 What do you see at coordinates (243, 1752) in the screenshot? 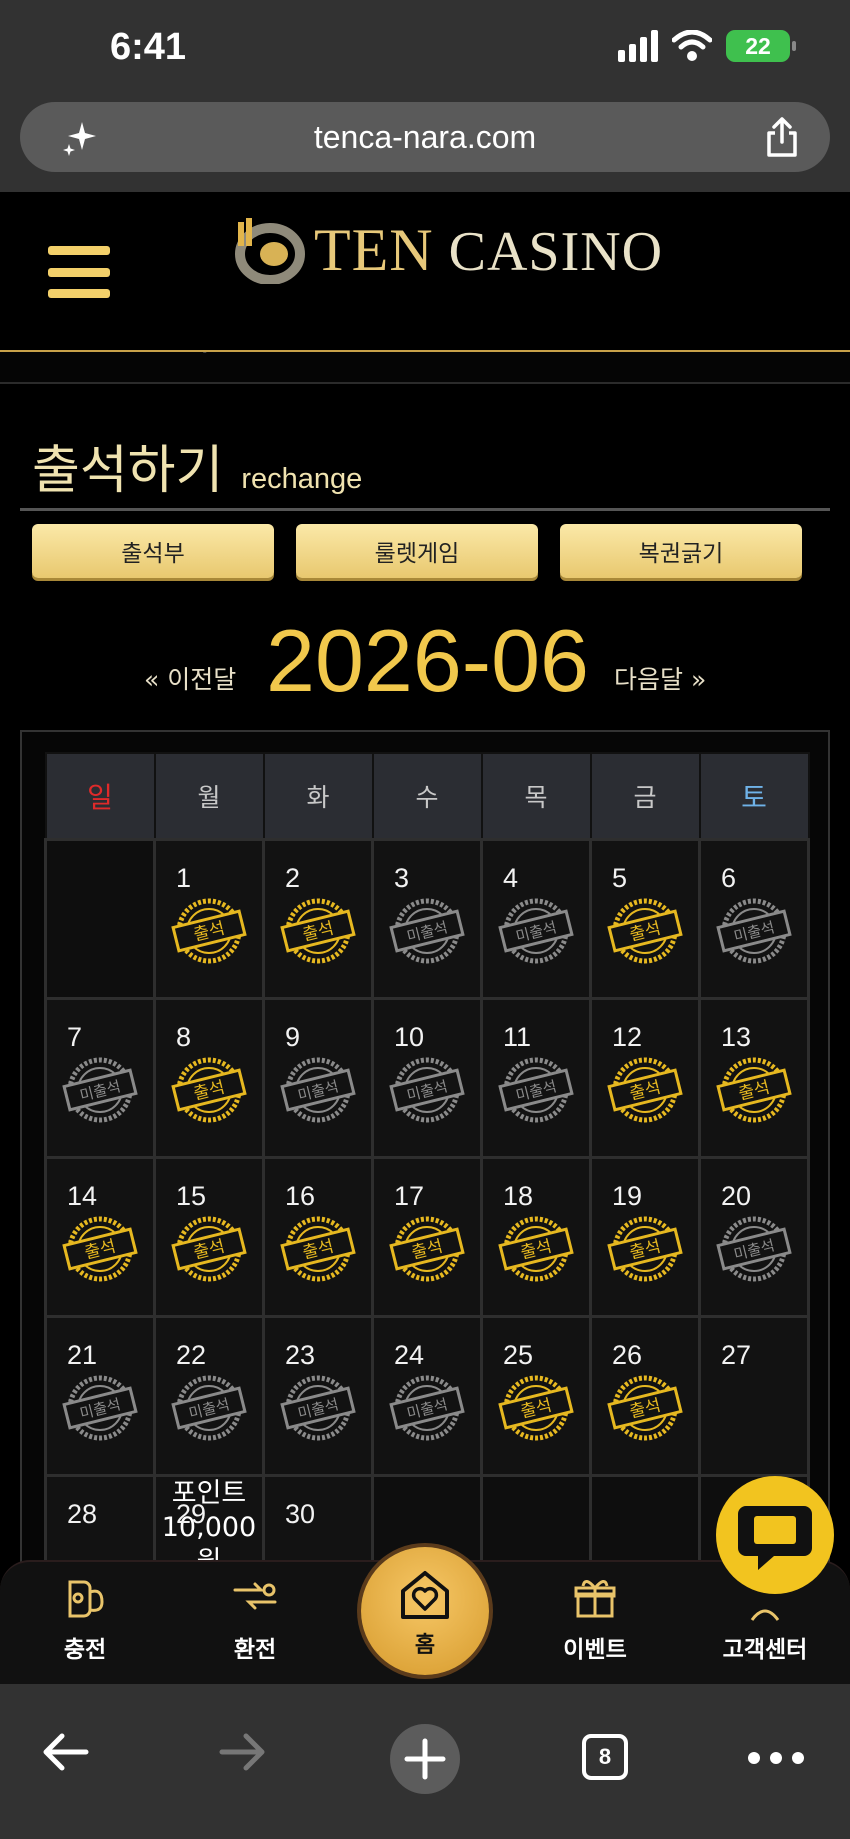
I see `forward-arrow-icon` at bounding box center [243, 1752].